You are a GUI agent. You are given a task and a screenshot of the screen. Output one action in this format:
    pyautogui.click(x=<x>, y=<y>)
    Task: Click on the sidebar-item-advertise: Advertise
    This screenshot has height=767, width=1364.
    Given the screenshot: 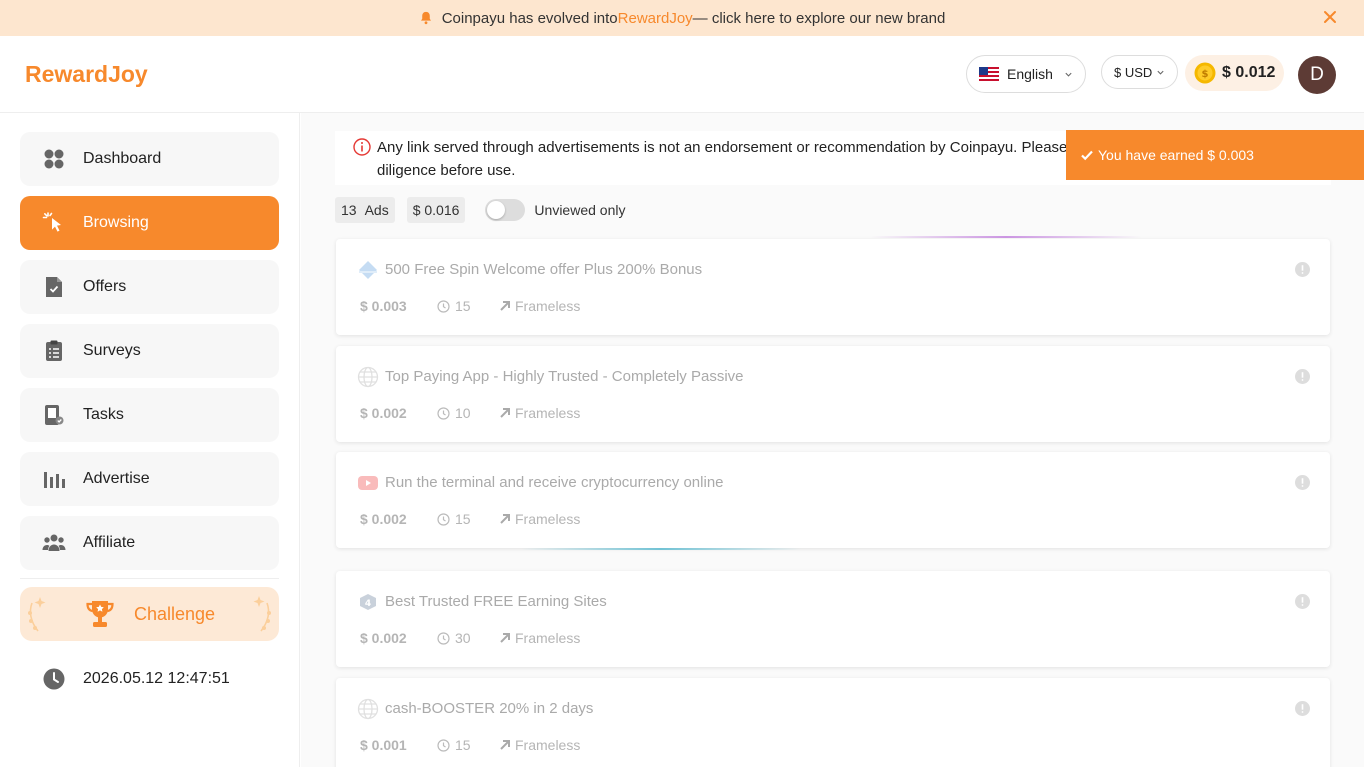 What is the action you would take?
    pyautogui.click(x=149, y=479)
    